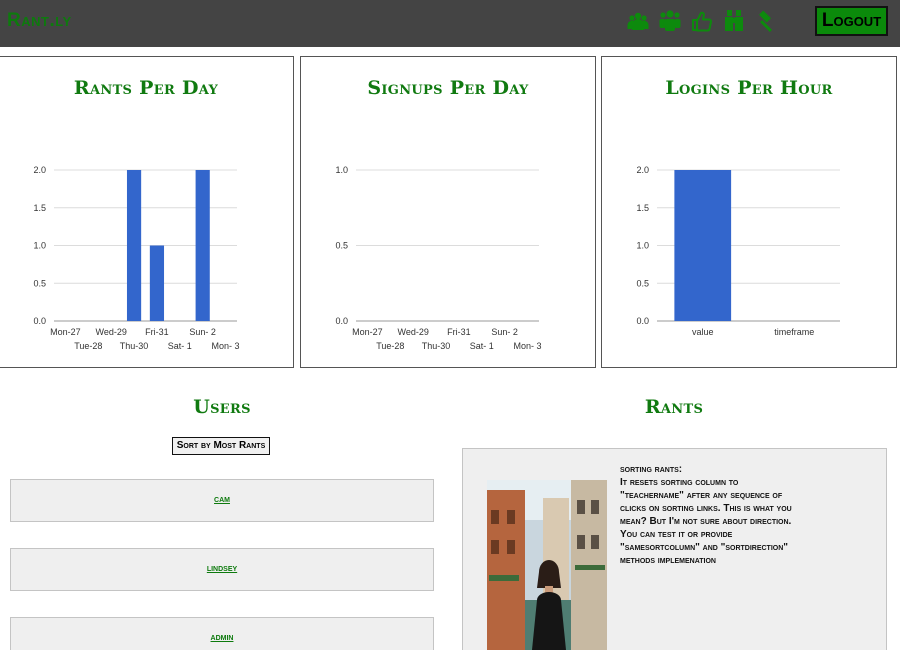 Image resolution: width=900 pixels, height=650 pixels. Describe the element at coordinates (668, 560) in the screenshot. I see `rant-line: methods implemenation` at that location.